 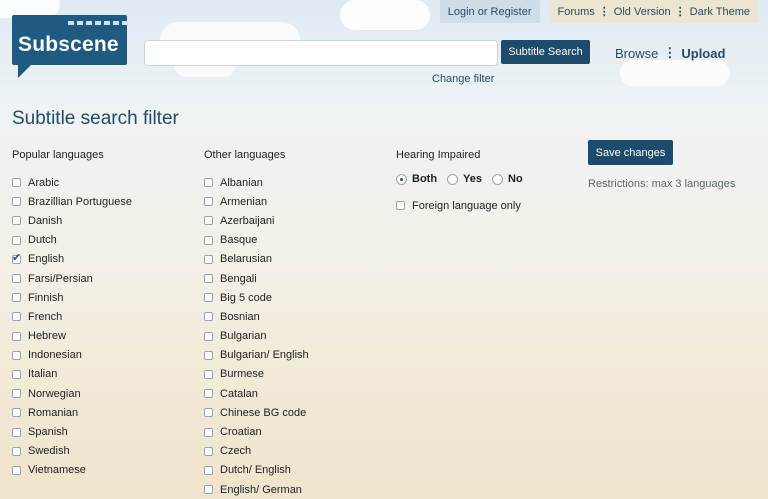 What do you see at coordinates (675, 73) in the screenshot?
I see `cloud-decoration` at bounding box center [675, 73].